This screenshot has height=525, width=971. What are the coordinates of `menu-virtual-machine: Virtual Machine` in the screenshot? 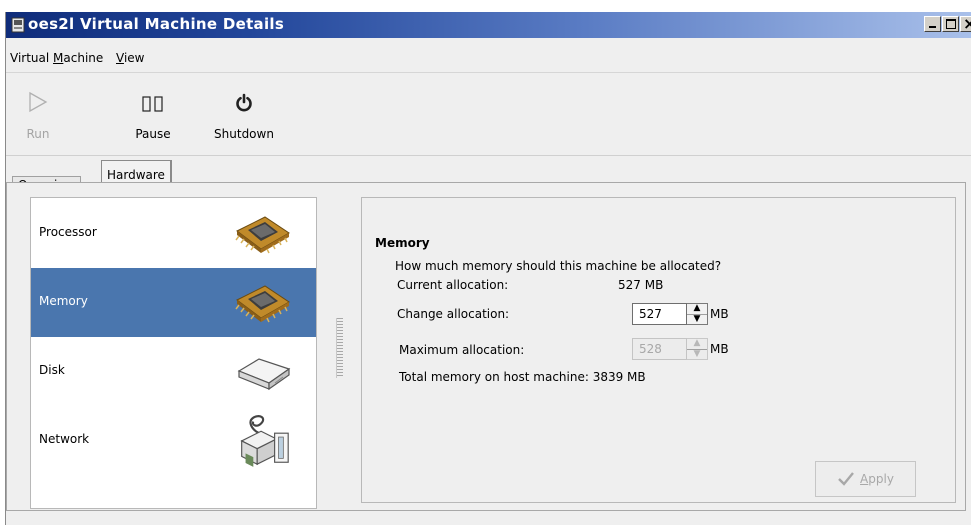 It's located at (56, 58).